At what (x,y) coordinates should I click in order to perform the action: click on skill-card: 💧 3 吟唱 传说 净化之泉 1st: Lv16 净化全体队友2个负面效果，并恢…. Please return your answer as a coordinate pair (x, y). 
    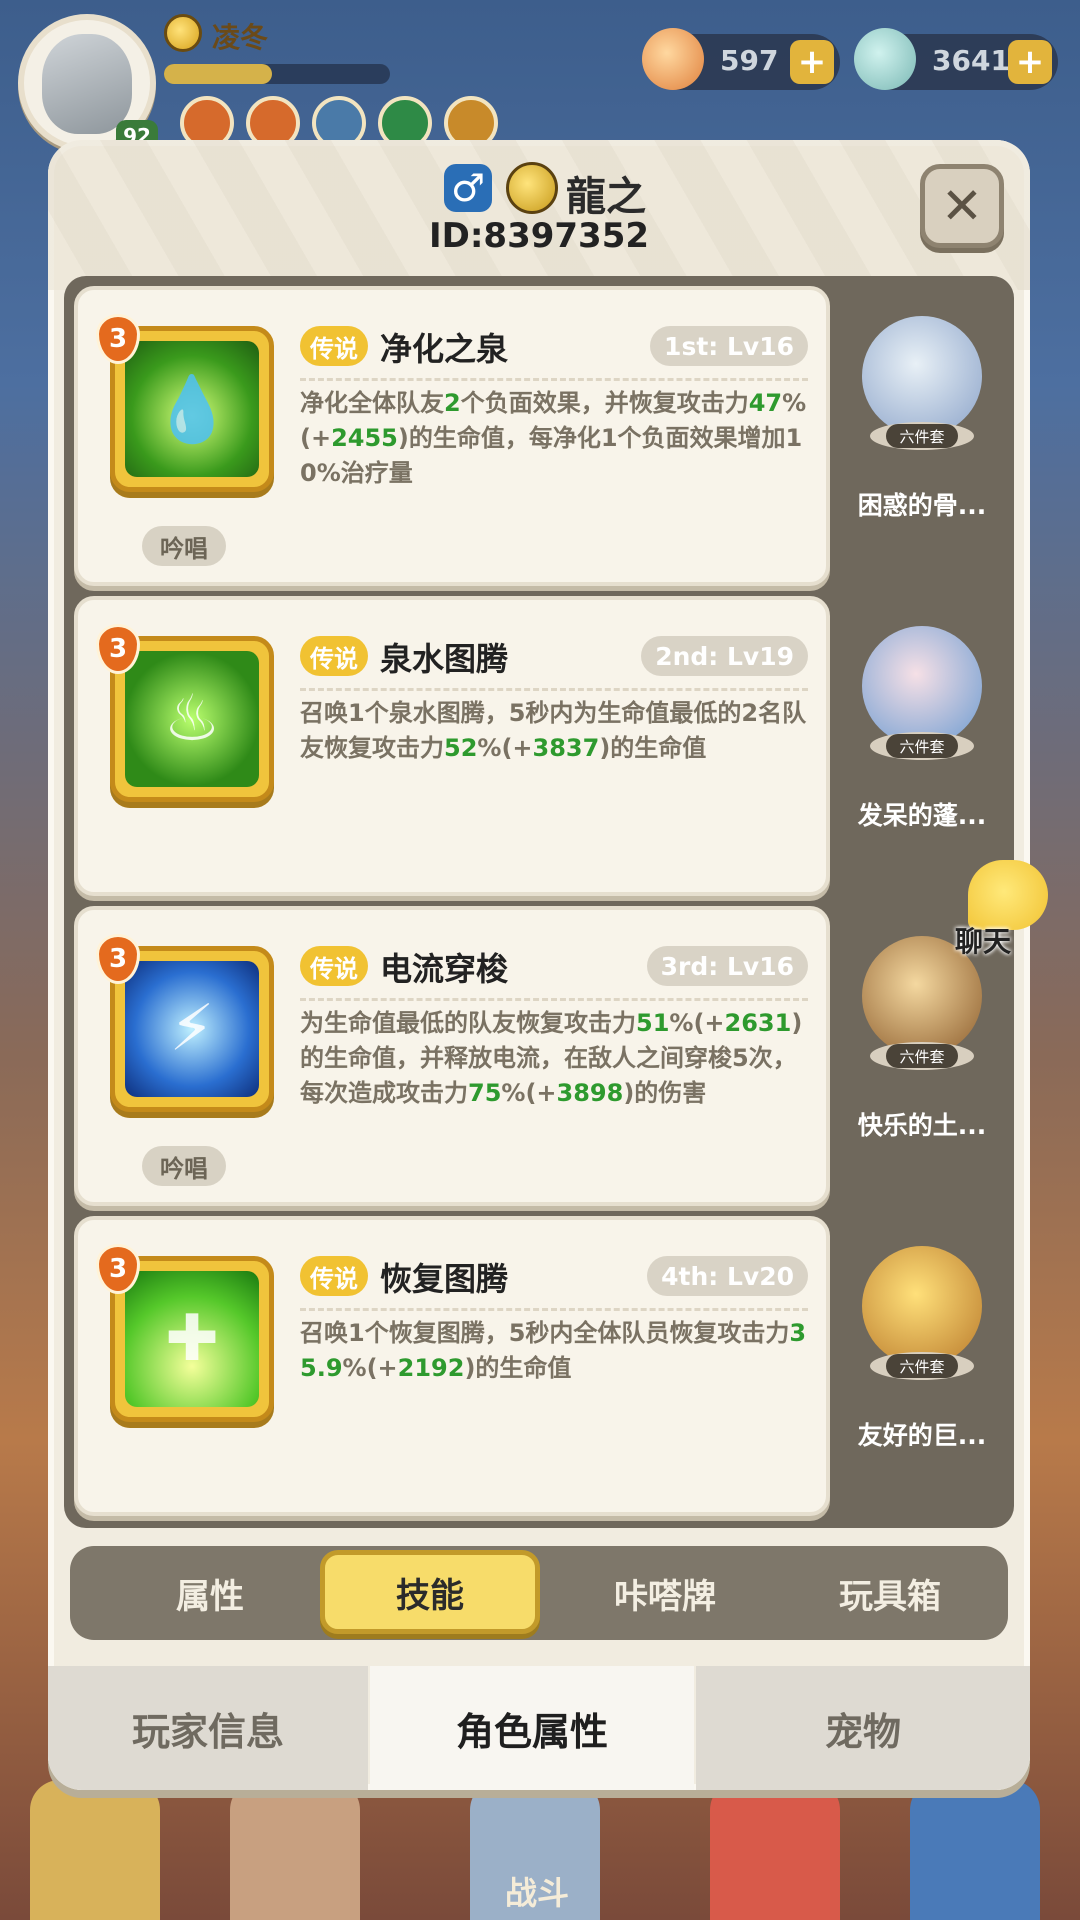
    Looking at the image, I should click on (452, 436).